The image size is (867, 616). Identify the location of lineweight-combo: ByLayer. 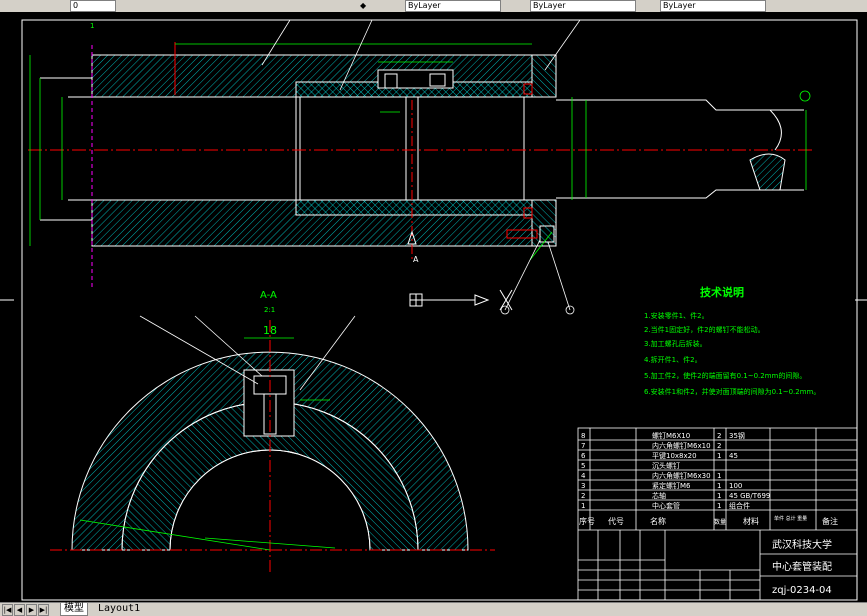
(713, 6).